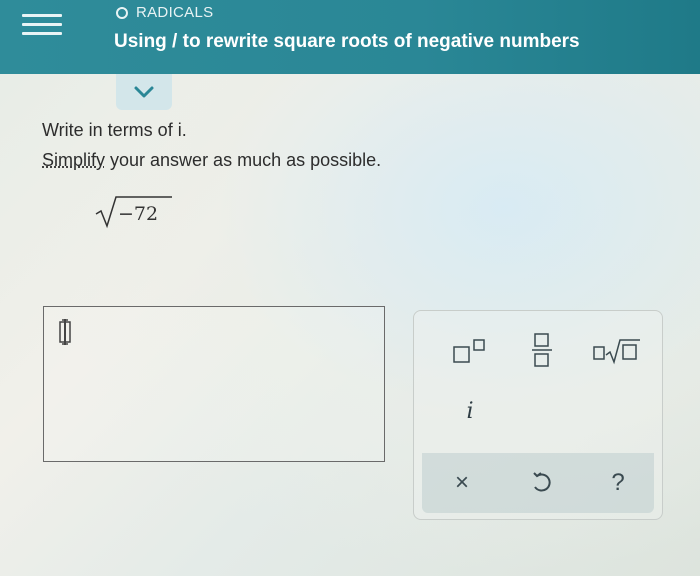 This screenshot has height=576, width=700. I want to click on action-bar: × ?, so click(538, 483).